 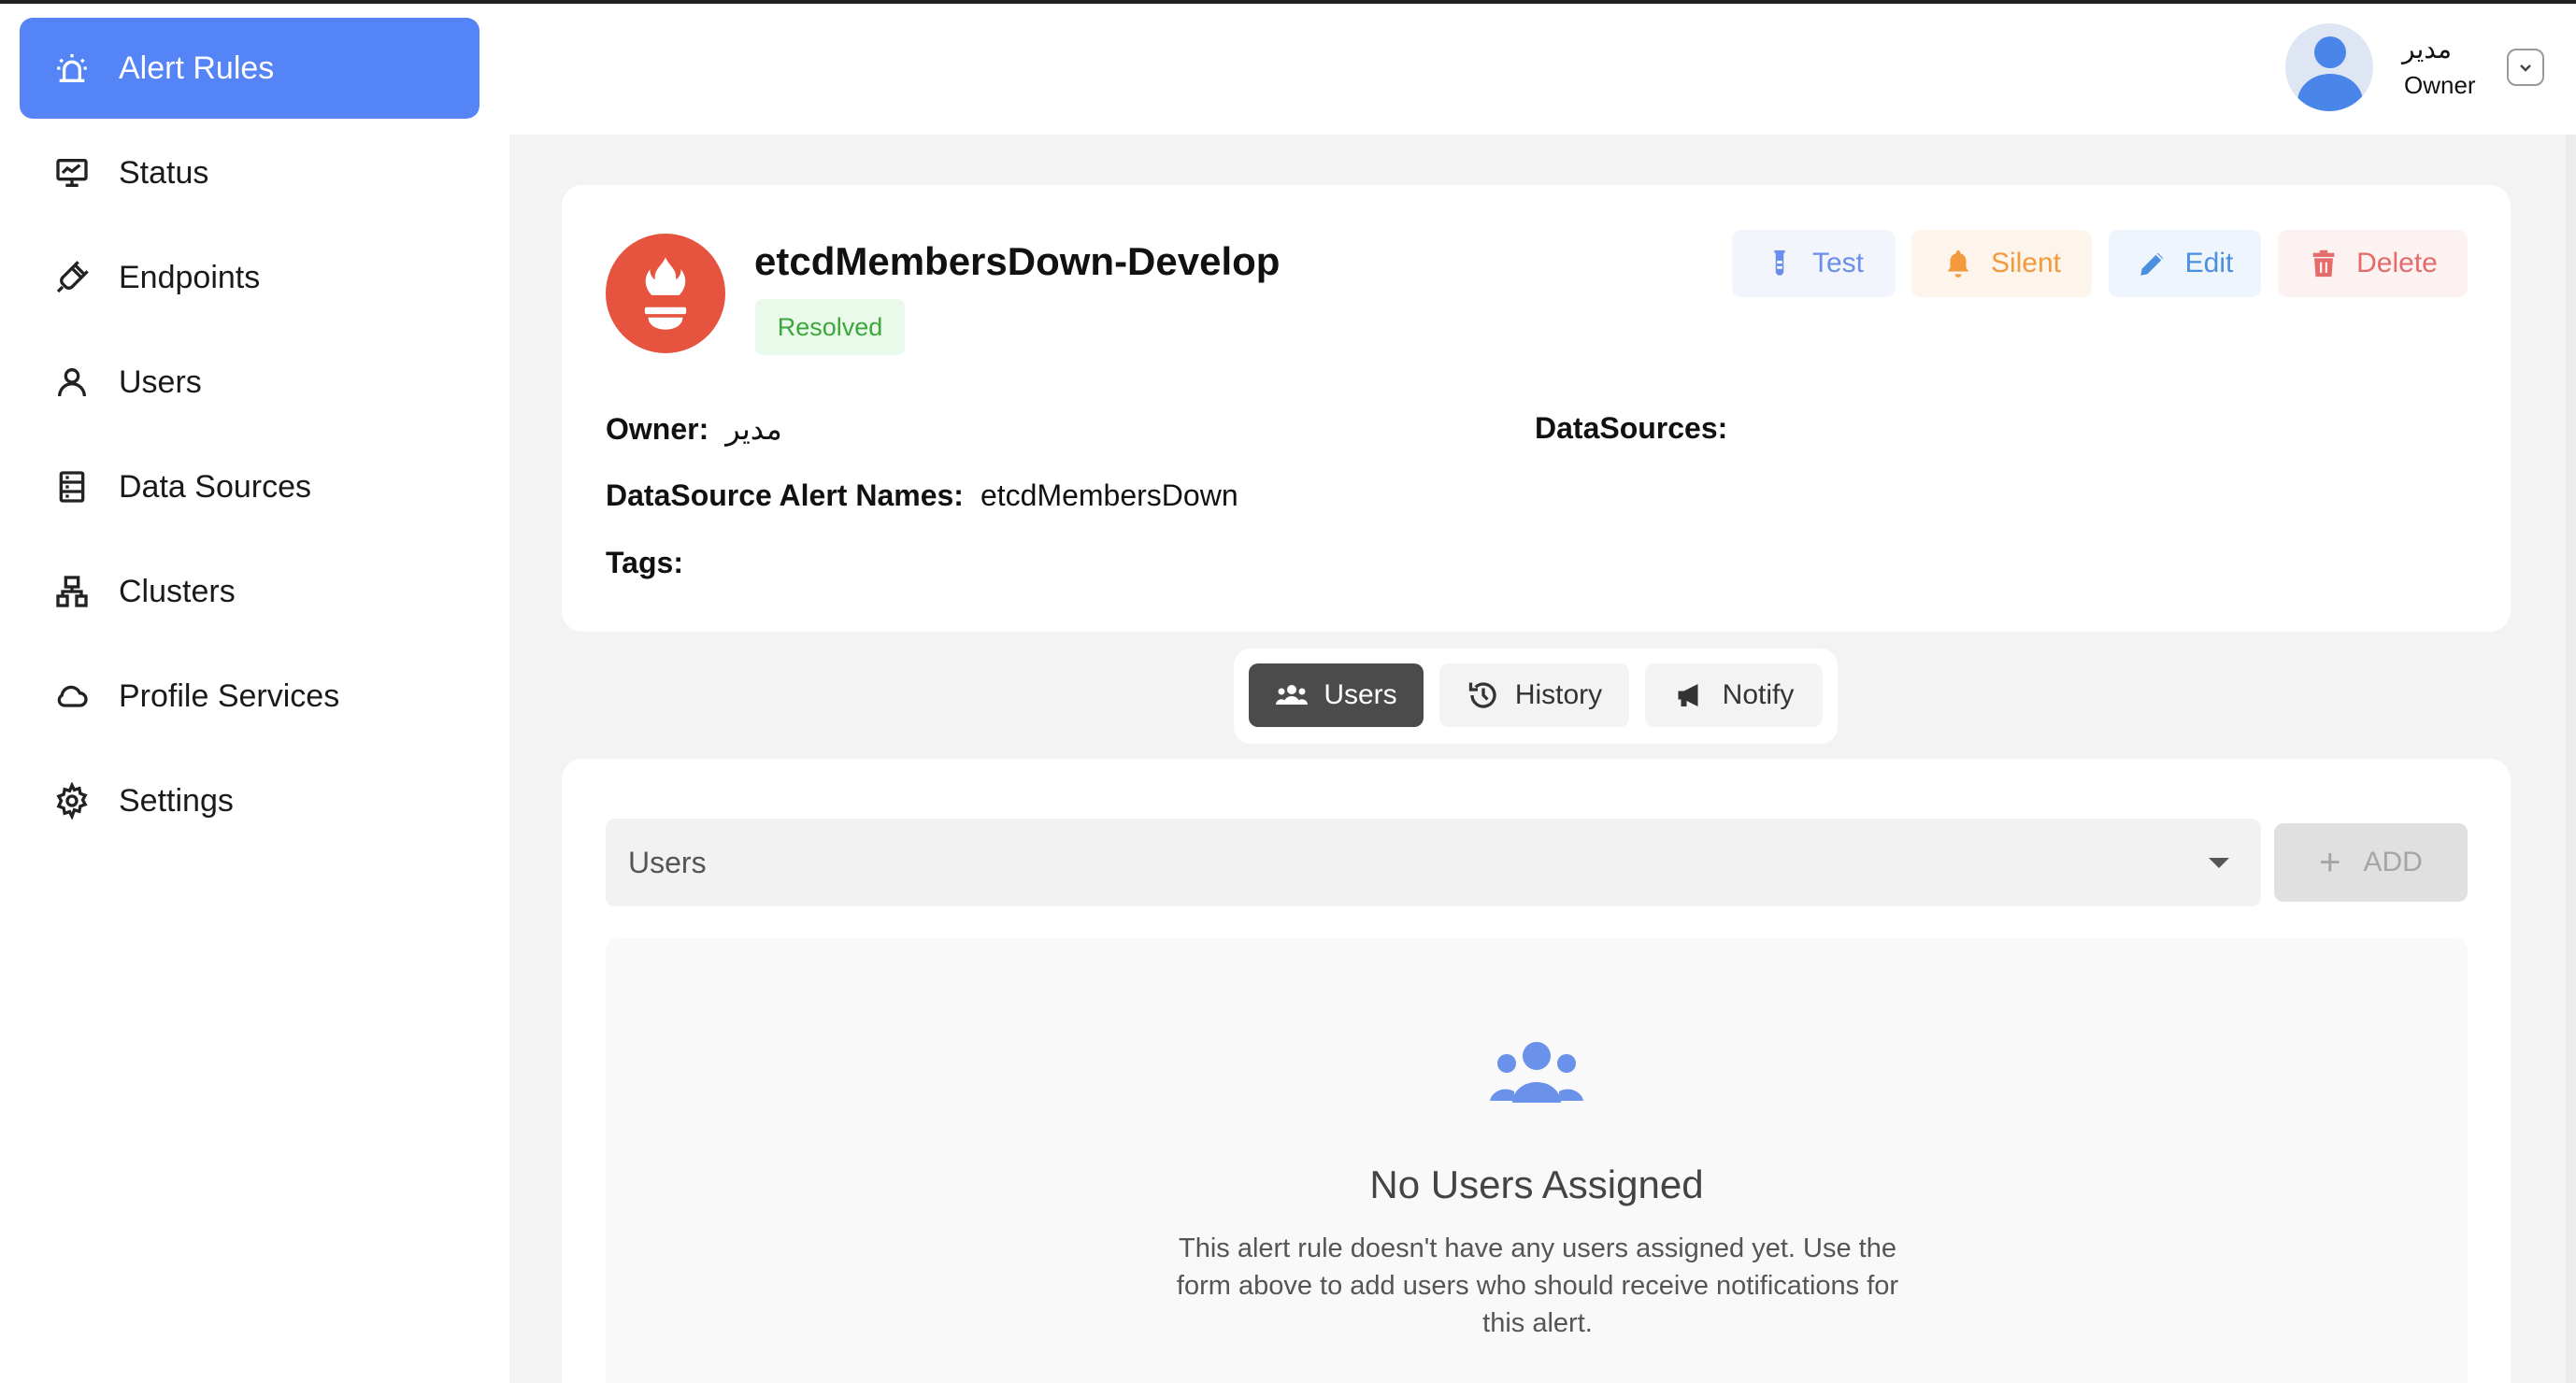 I want to click on server-icon, so click(x=72, y=486).